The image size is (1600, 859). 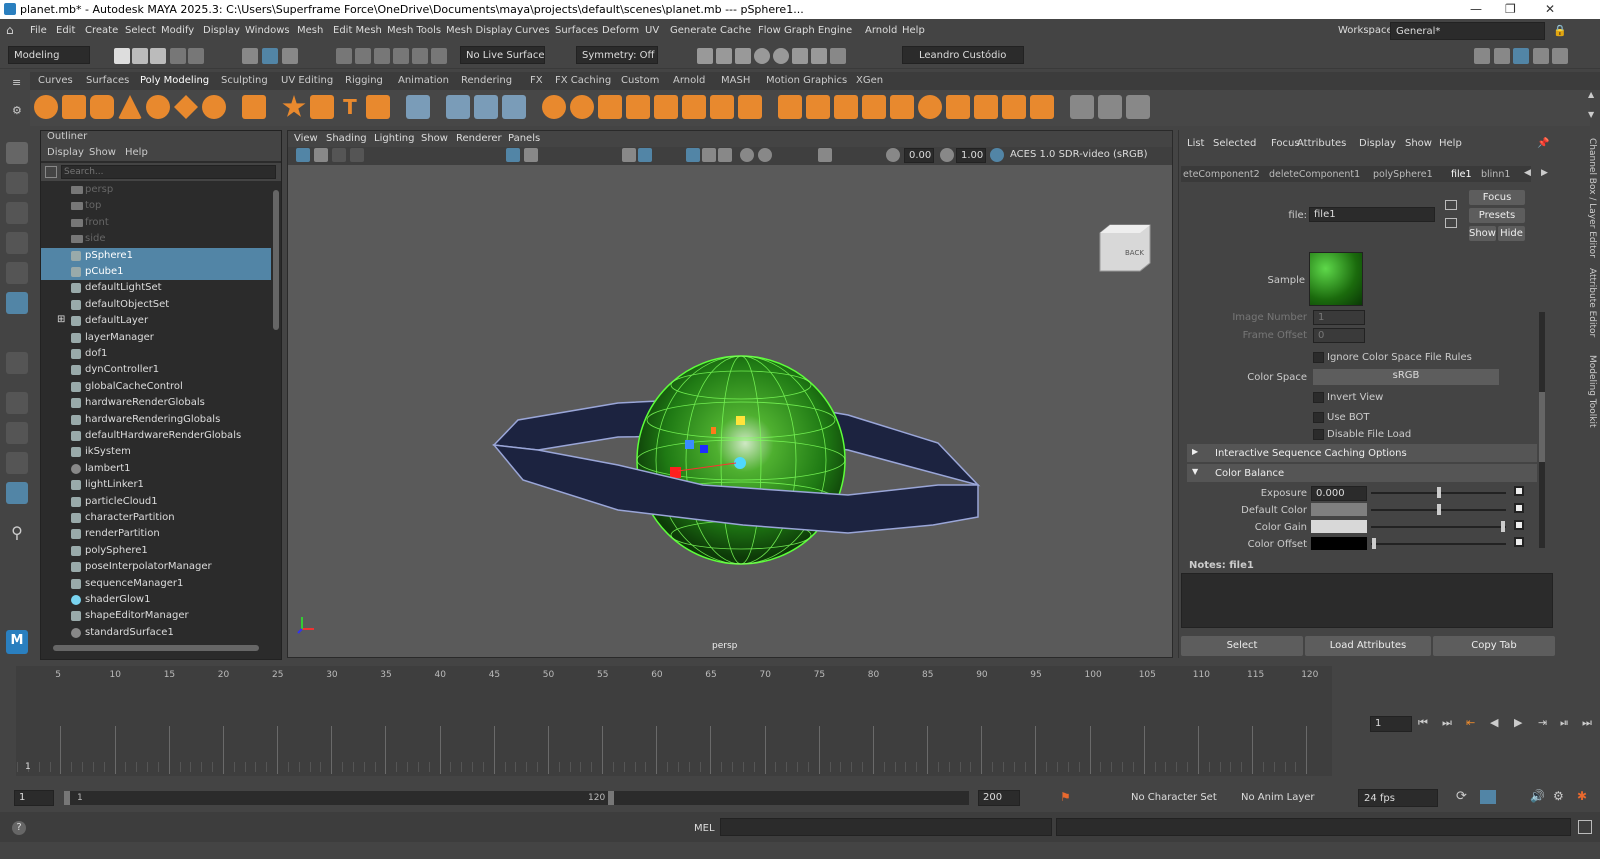 What do you see at coordinates (846, 107) in the screenshot?
I see `boolean-intersect-icon` at bounding box center [846, 107].